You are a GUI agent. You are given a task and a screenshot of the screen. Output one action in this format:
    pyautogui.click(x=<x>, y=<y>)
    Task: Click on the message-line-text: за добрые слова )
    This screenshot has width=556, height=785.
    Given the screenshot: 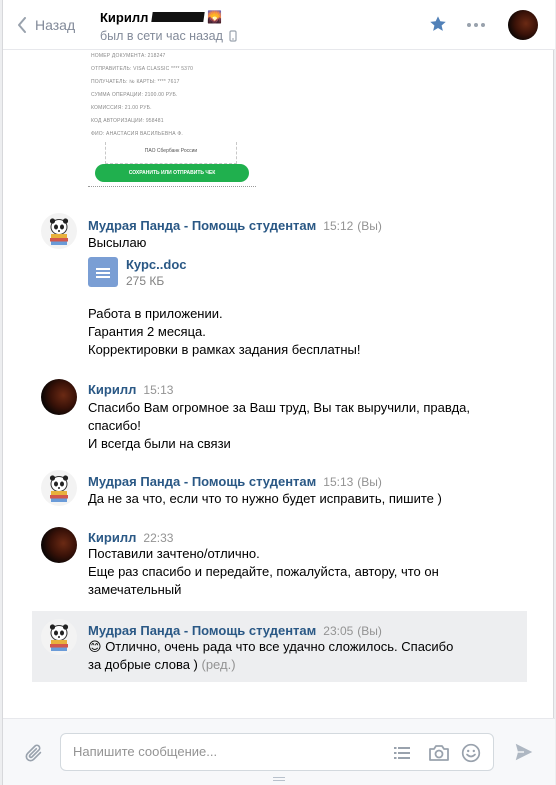 What is the action you would take?
    pyautogui.click(x=143, y=664)
    